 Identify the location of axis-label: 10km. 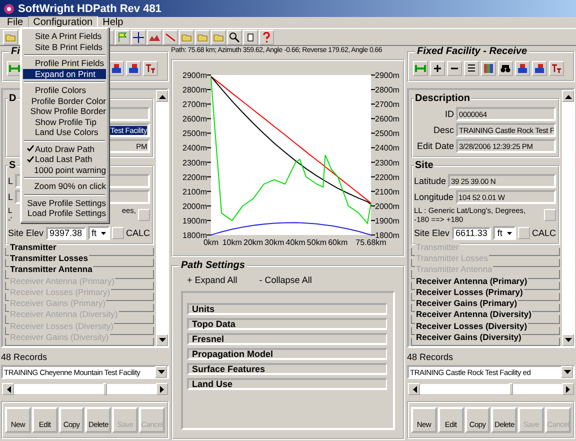
(232, 242).